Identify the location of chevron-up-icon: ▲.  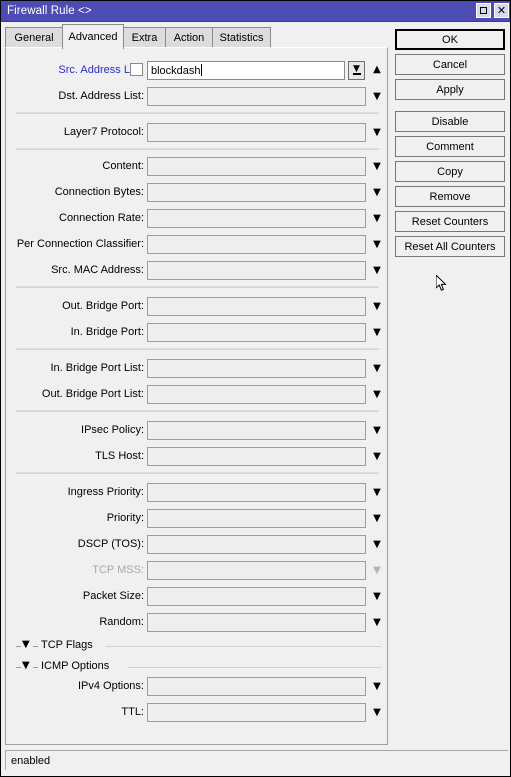
(377, 70).